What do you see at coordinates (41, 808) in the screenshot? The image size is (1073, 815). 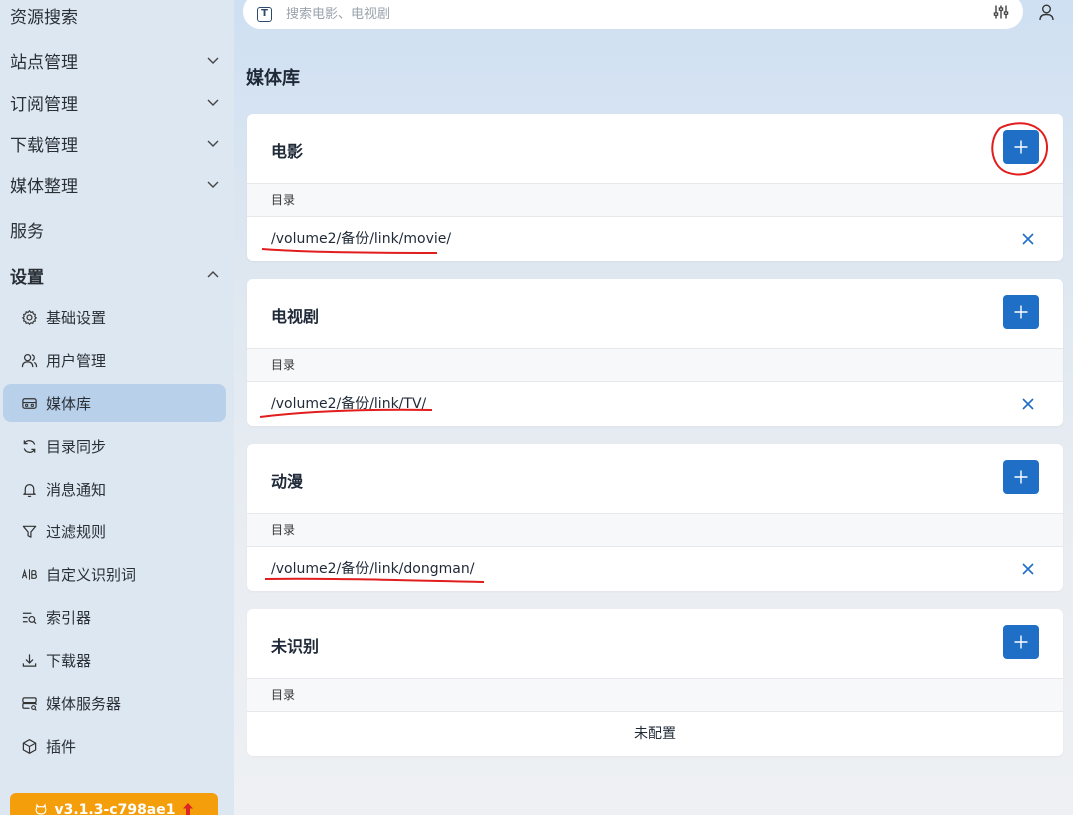 I see `github-icon` at bounding box center [41, 808].